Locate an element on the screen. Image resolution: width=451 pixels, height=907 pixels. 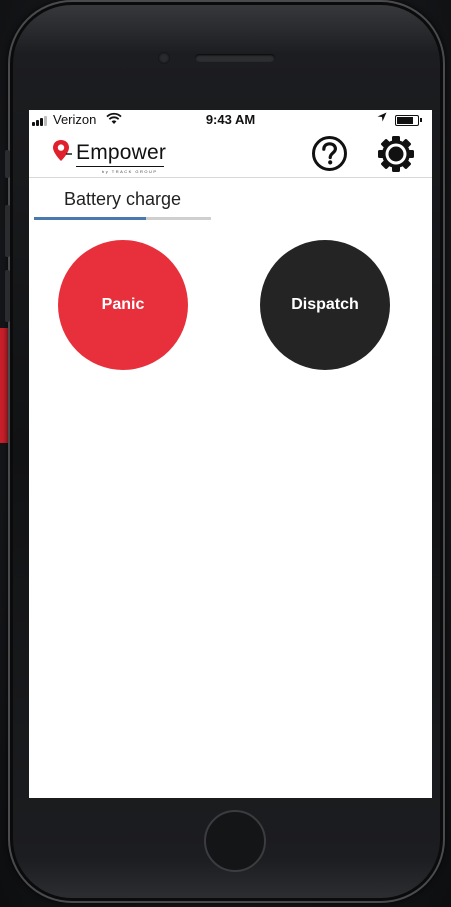
status-time: 9:43 AM is located at coordinates (230, 119).